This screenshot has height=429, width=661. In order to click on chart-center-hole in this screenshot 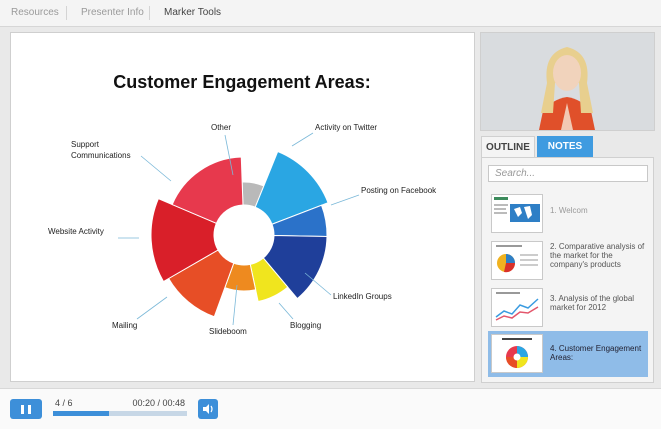, I will do `click(244, 235)`.